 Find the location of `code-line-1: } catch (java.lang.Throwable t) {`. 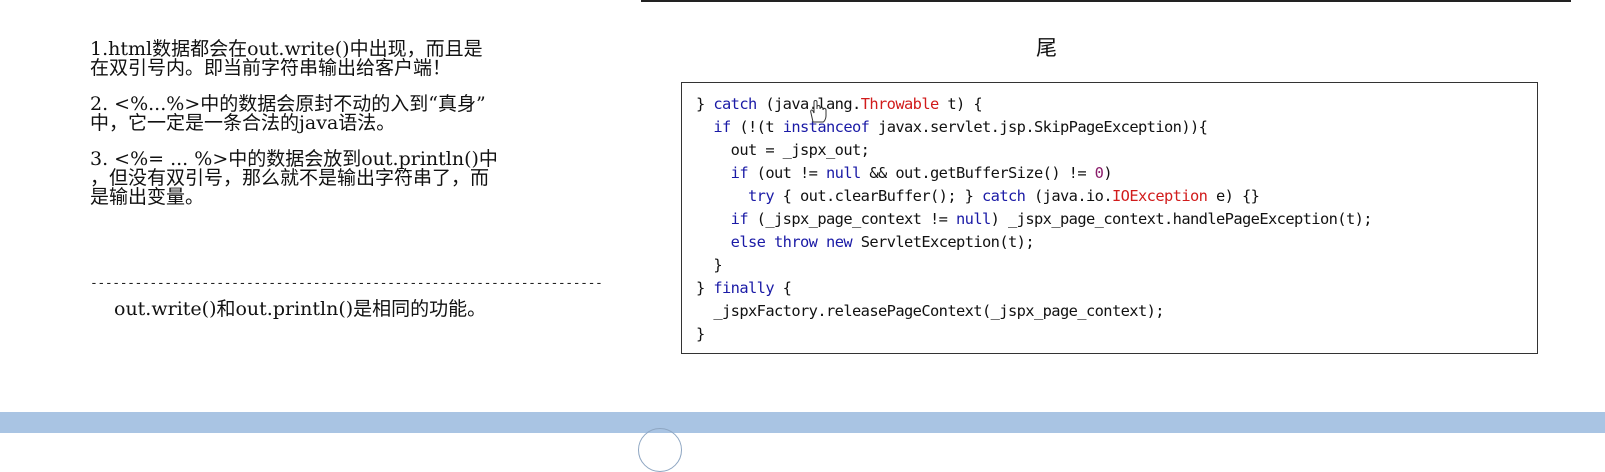

code-line-1: } catch (java.lang.Throwable t) { is located at coordinates (839, 104).